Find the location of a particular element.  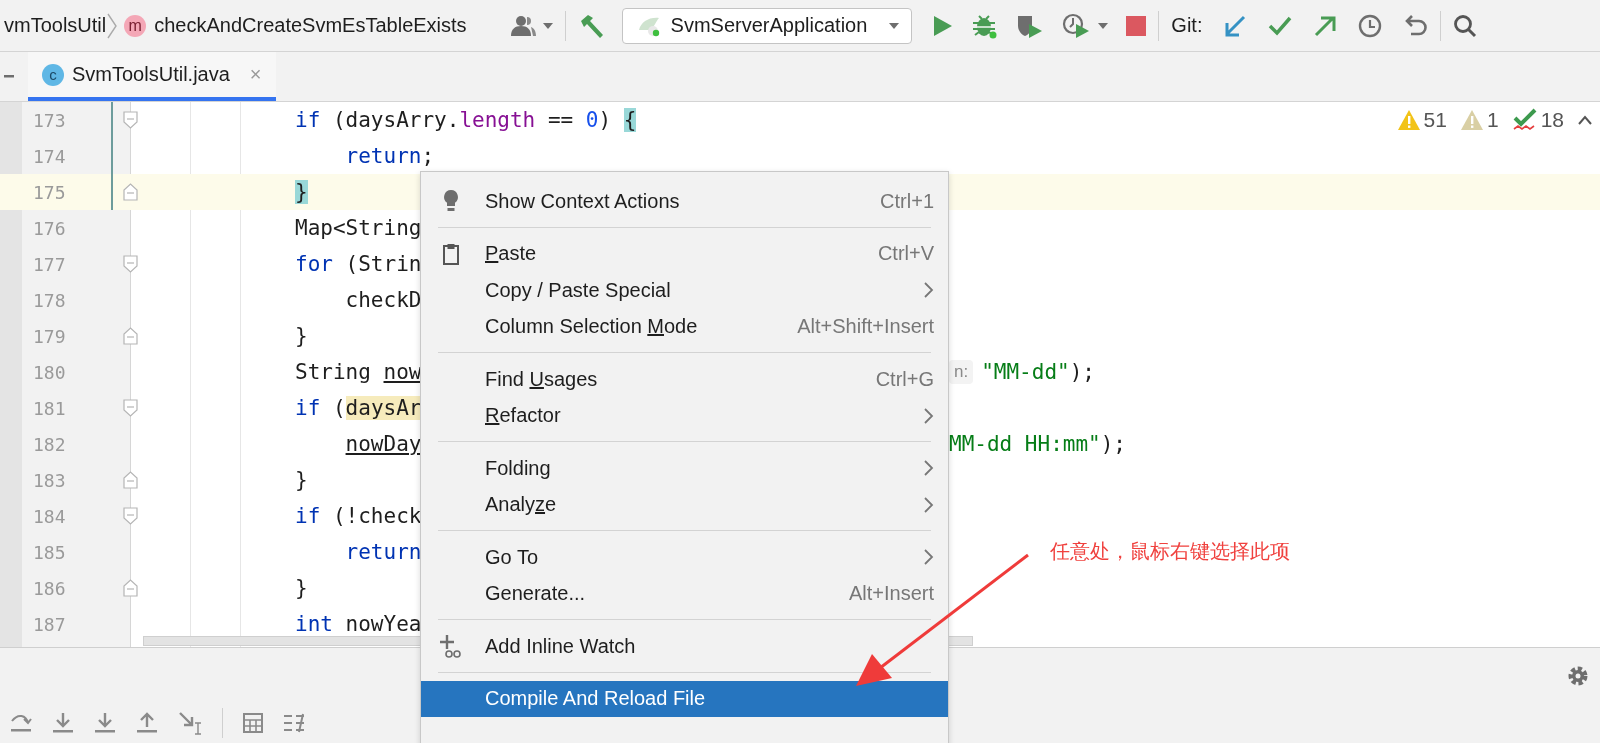

code-line: nowDay is located at coordinates (383, 444).